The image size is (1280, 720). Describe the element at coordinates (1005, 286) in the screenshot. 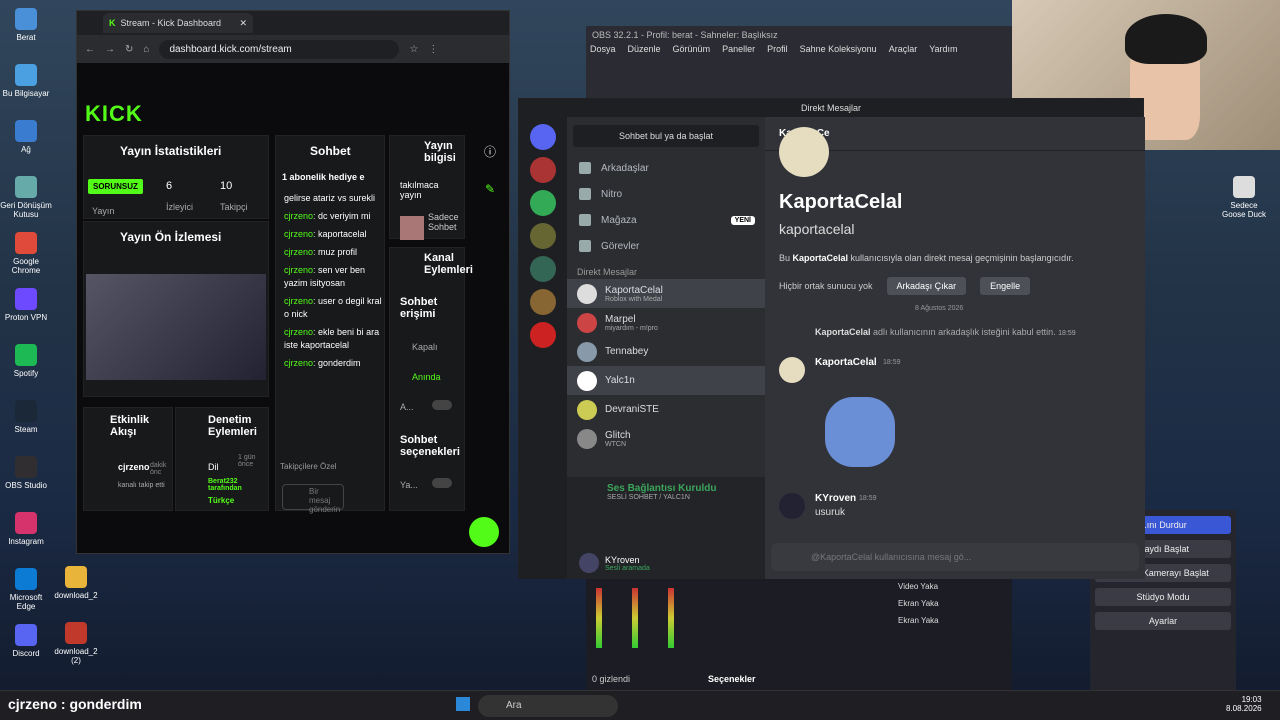

I see `block-button: Engelle` at that location.